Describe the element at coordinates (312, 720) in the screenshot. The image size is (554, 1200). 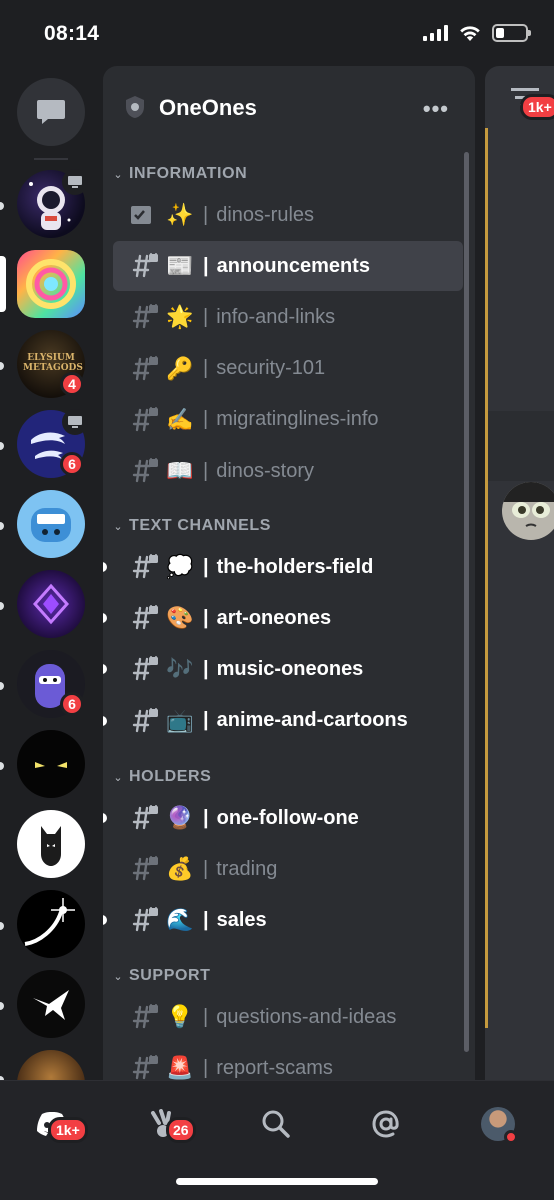
I see `channel-name: anime-and-cartoons` at that location.